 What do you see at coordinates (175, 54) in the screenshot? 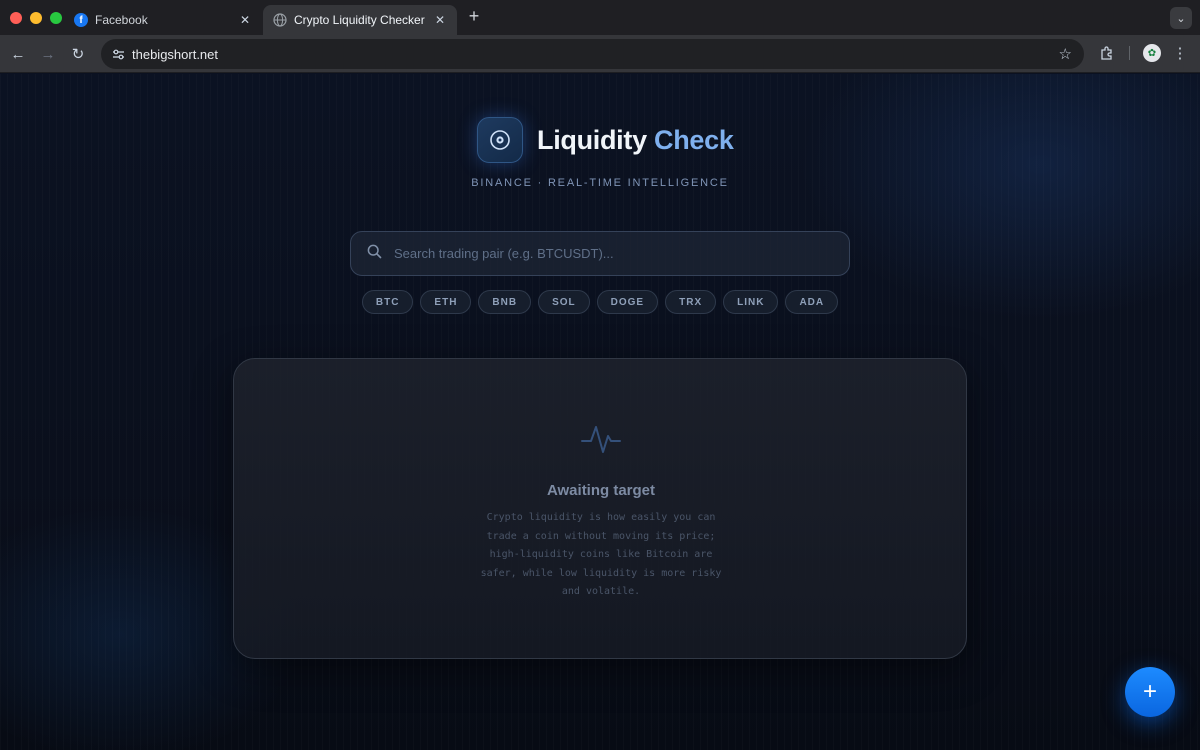
I see `url-text: thebigshort.net` at bounding box center [175, 54].